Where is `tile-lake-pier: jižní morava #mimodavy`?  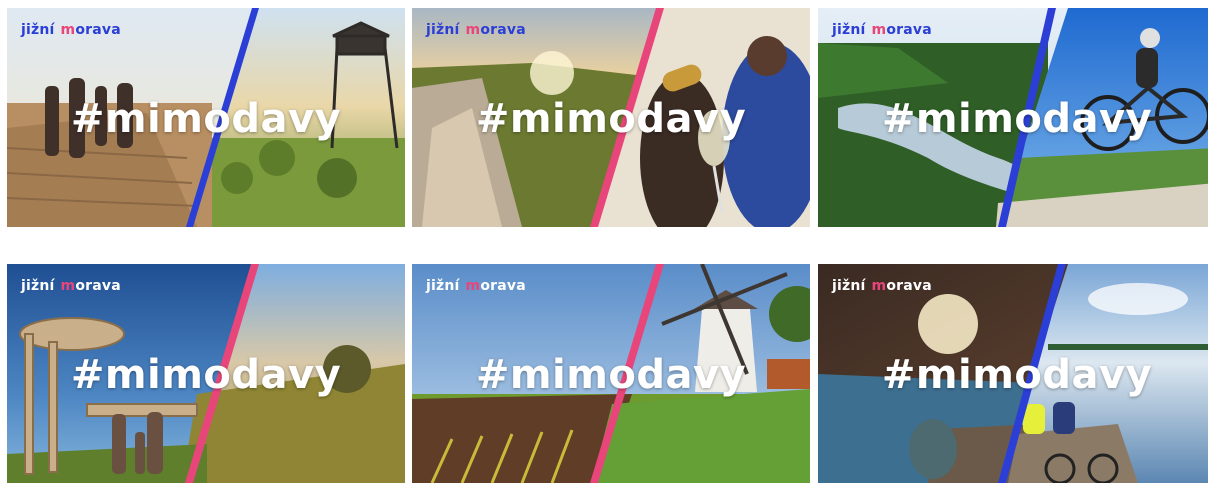 tile-lake-pier: jižní morava #mimodavy is located at coordinates (1013, 373).